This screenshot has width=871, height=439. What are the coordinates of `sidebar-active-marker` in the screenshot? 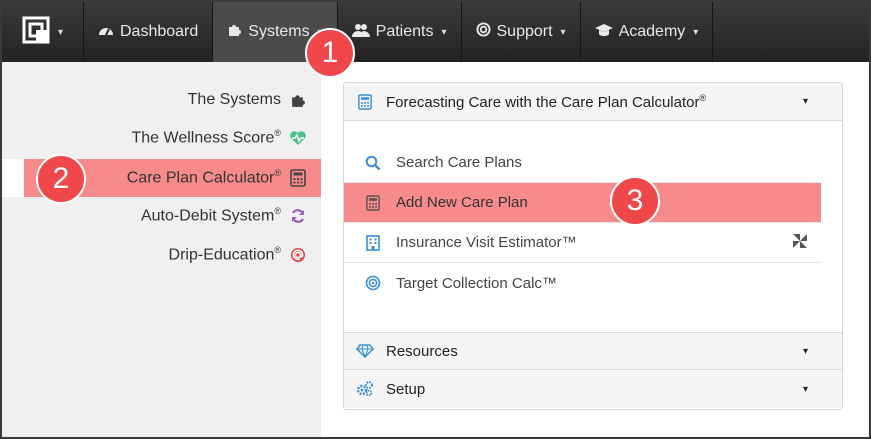 It's located at (13, 178).